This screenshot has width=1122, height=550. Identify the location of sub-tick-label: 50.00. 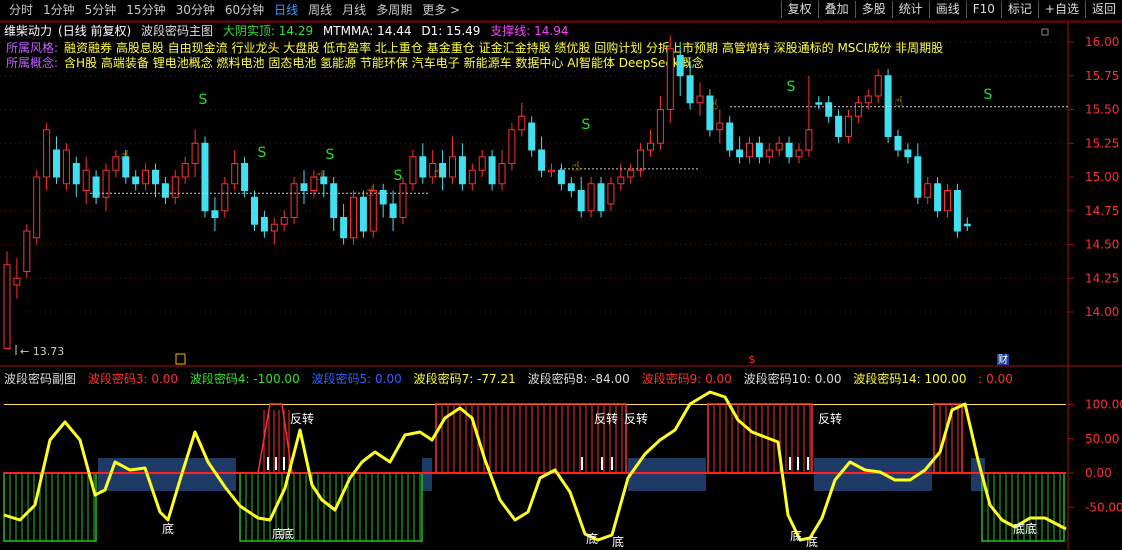
(1102, 439).